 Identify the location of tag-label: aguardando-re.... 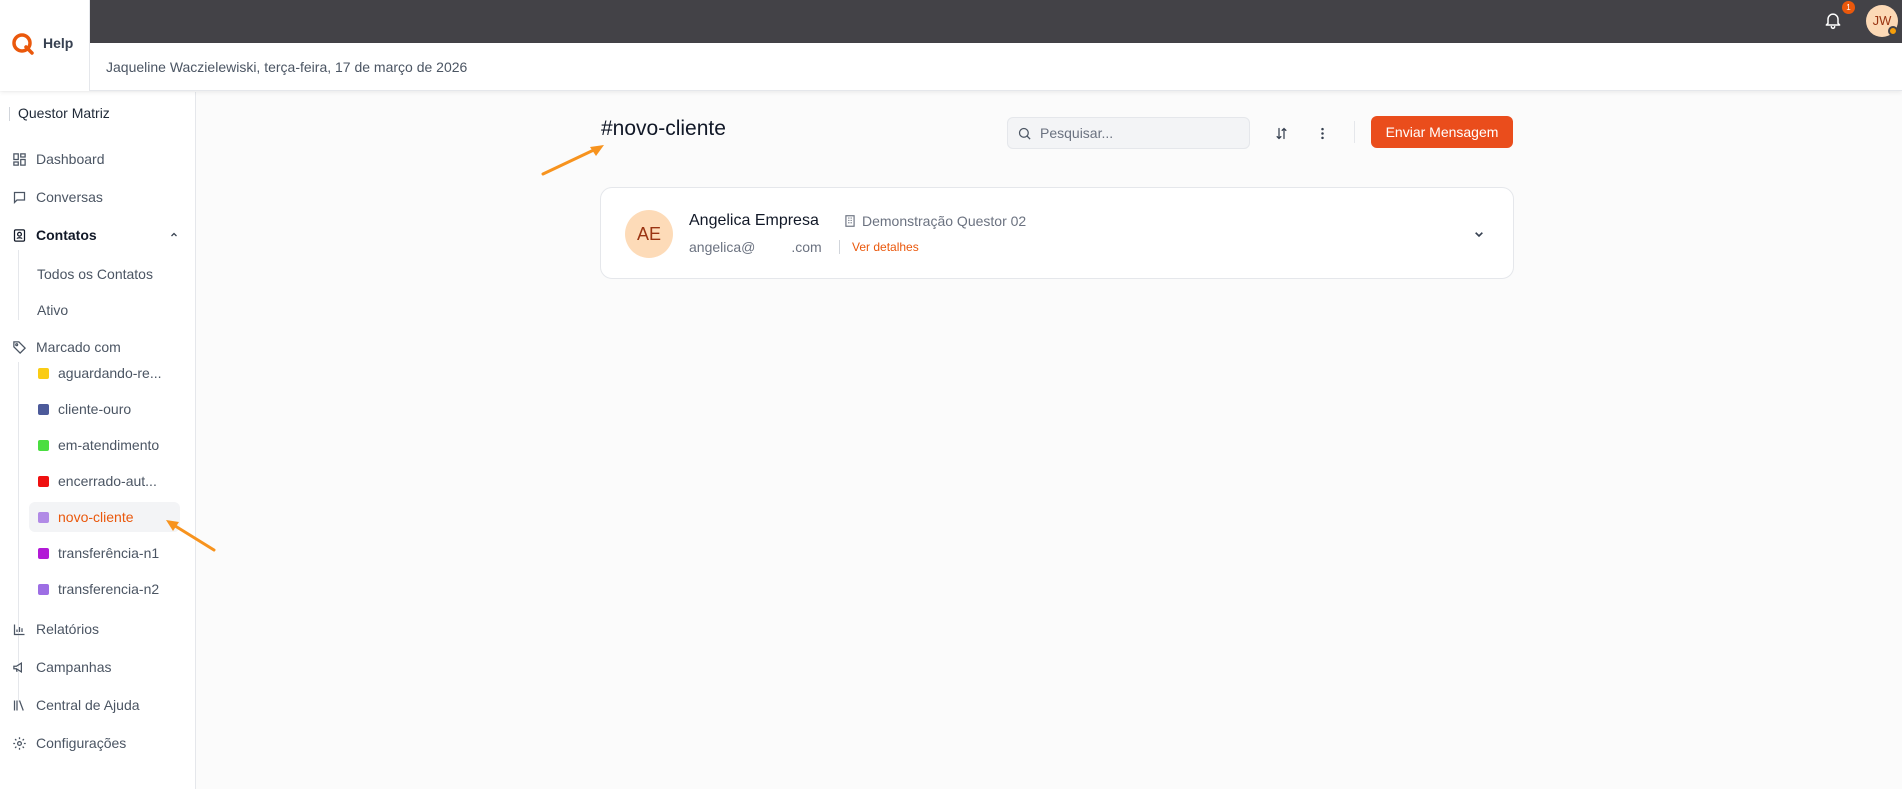
(110, 373).